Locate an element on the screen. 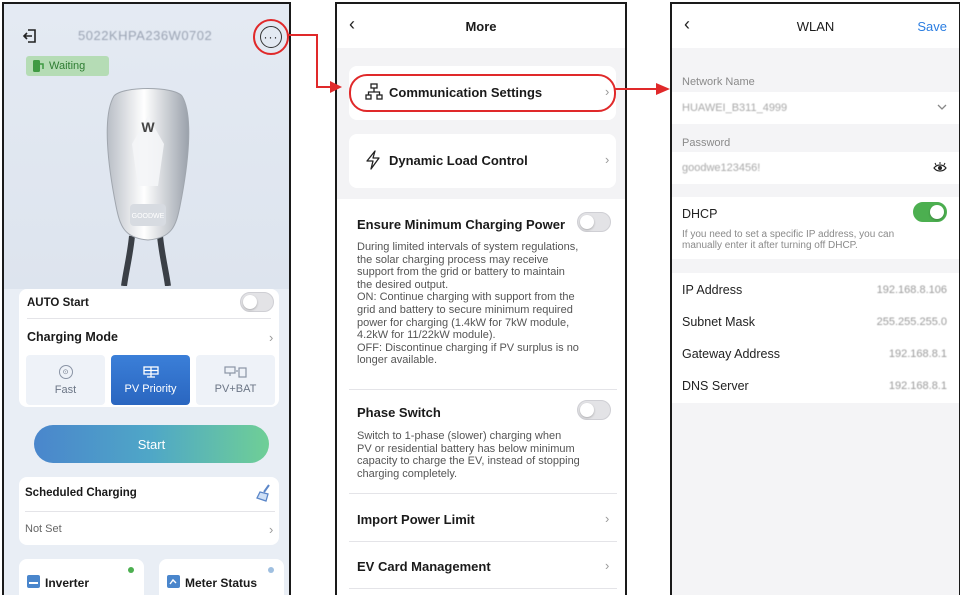  svg-text: W is located at coordinates (148, 127).